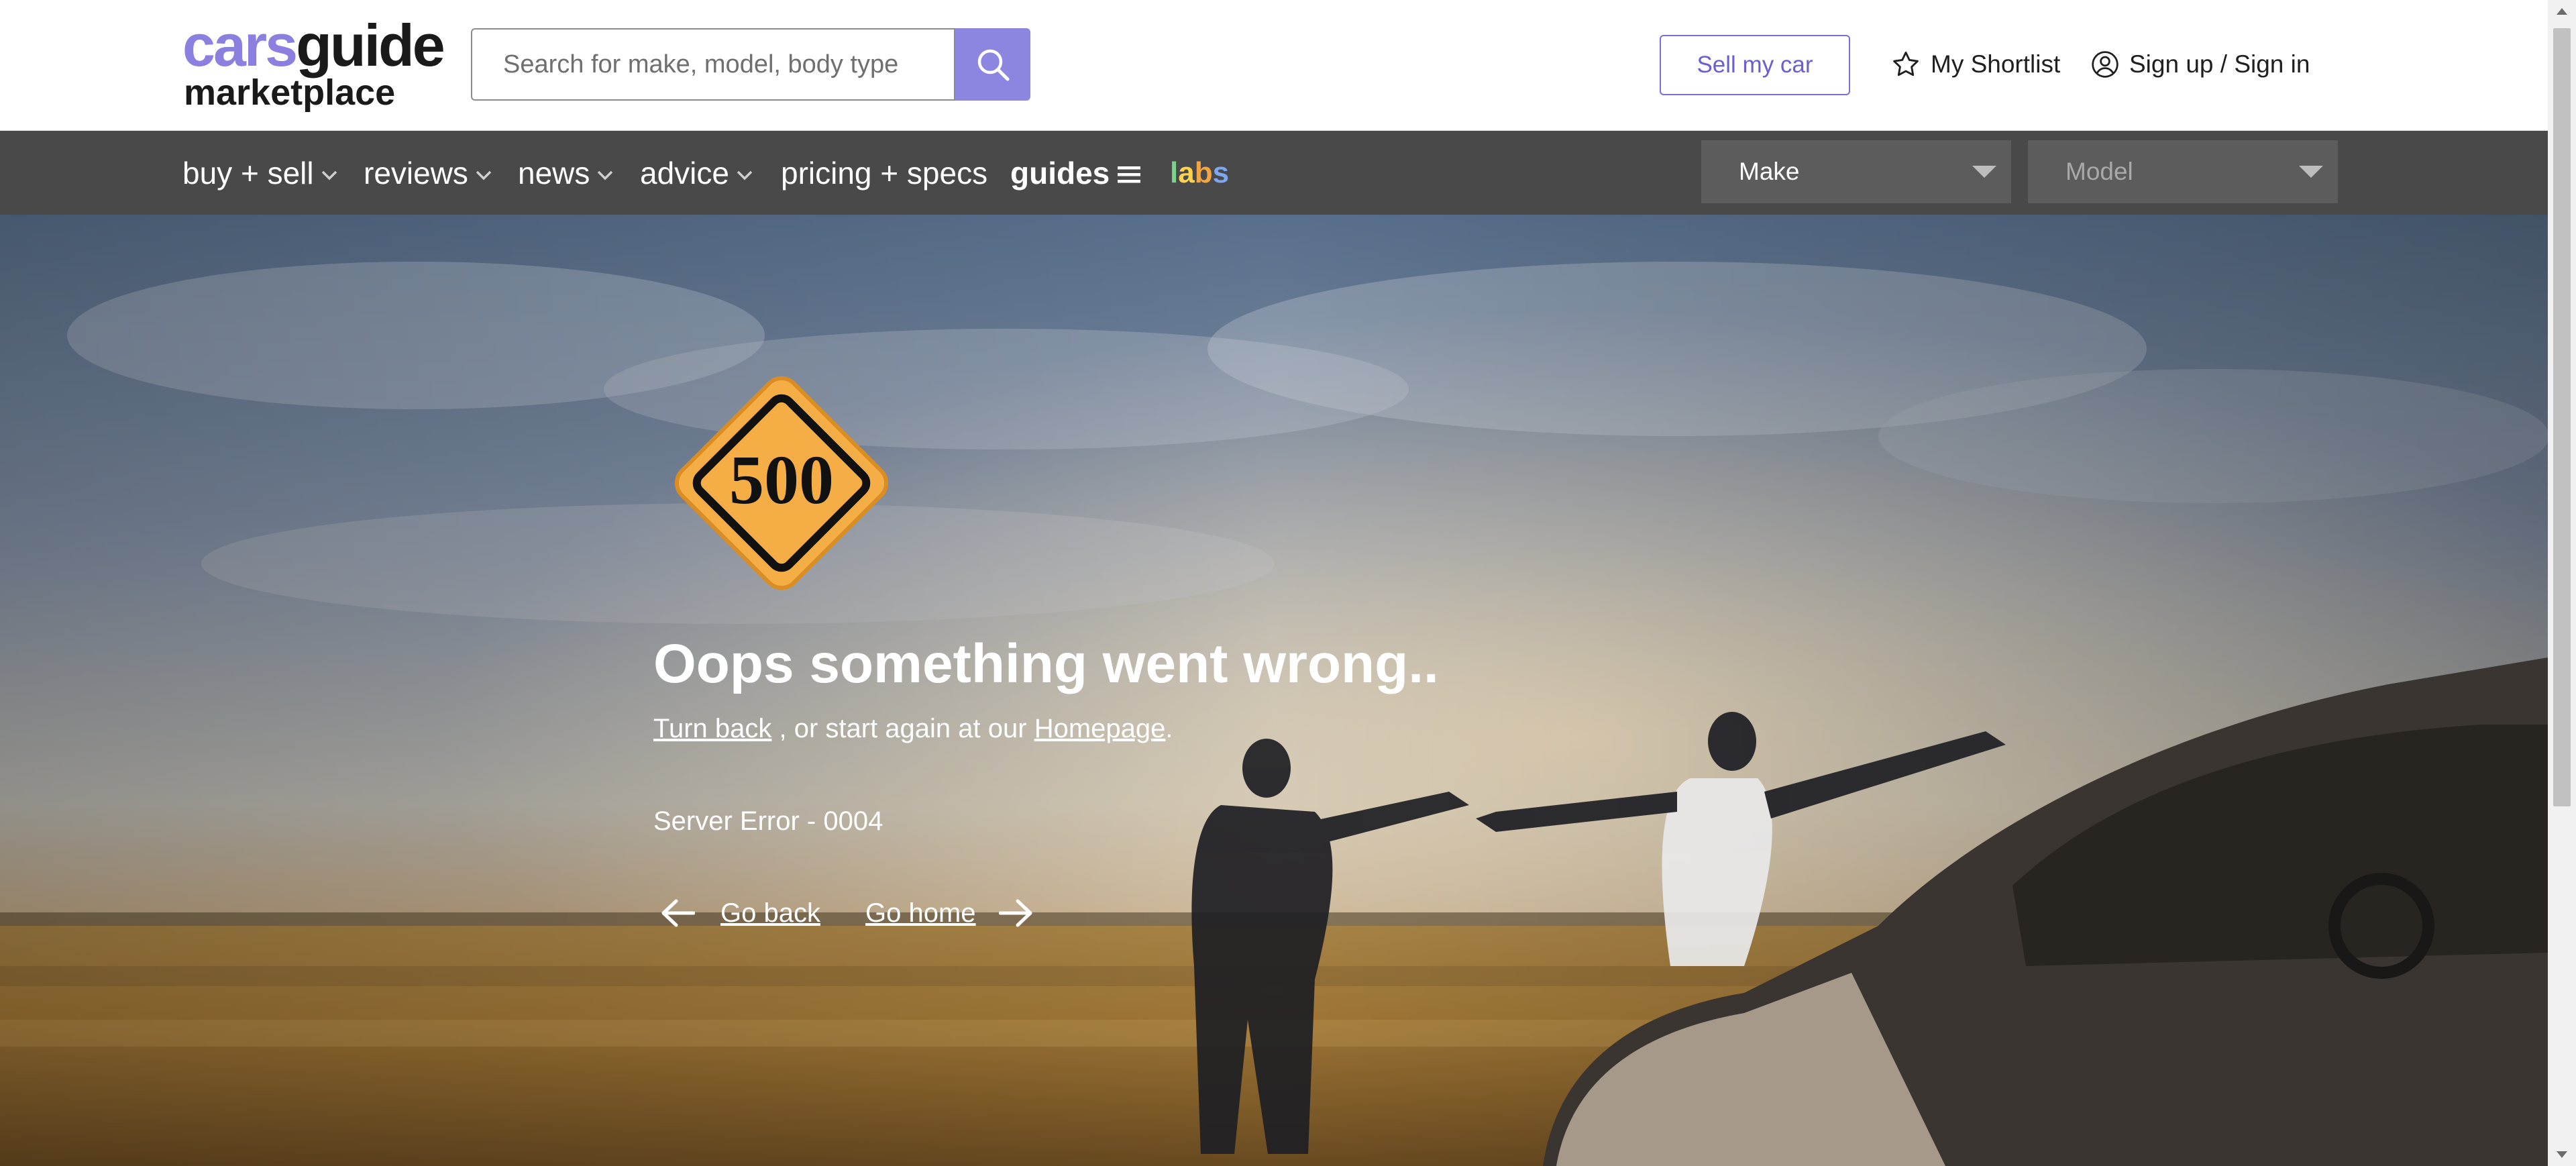  Describe the element at coordinates (678, 913) in the screenshot. I see `arrow-left-icon` at that location.